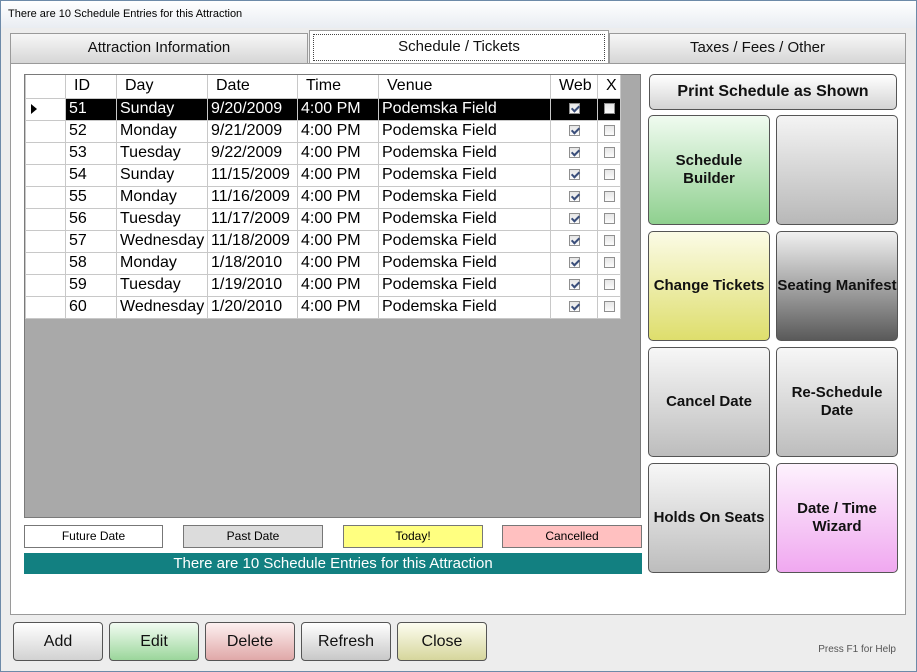  I want to click on column-header-web: Web, so click(574, 87).